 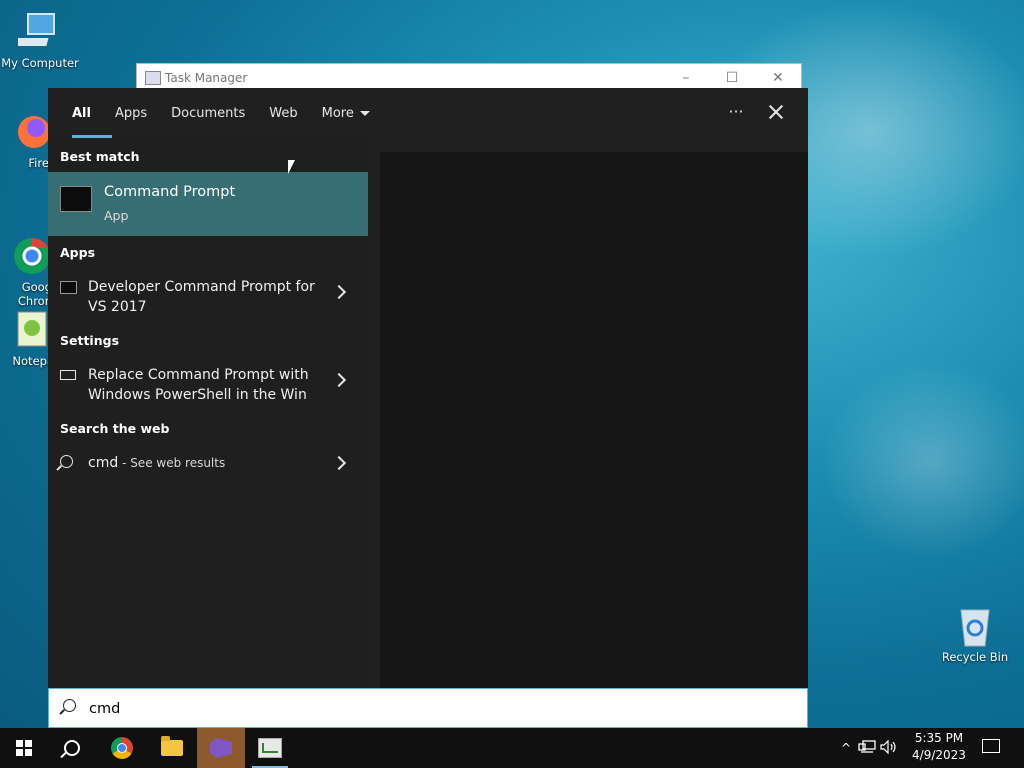 I want to click on start-button, so click(x=24, y=748).